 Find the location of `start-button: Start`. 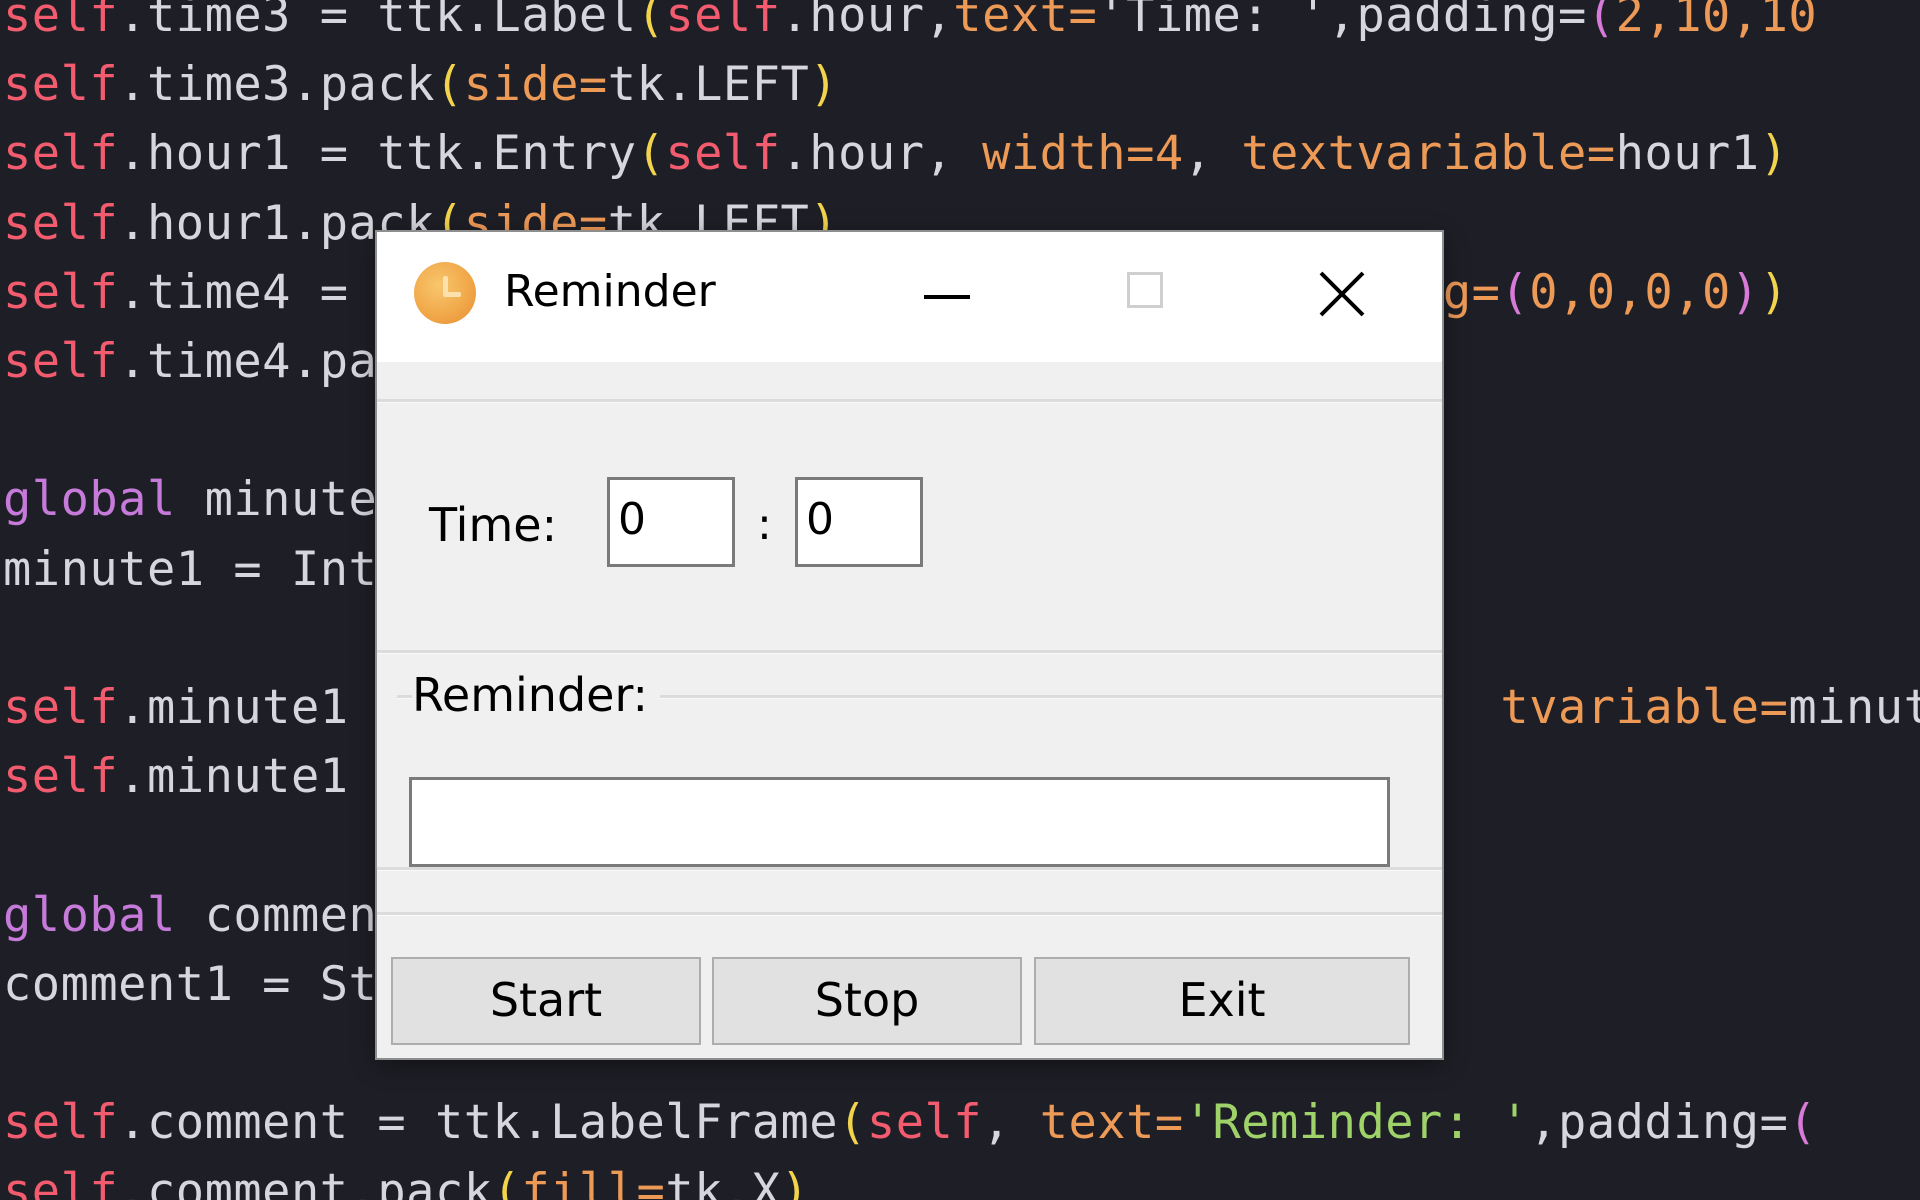

start-button: Start is located at coordinates (546, 1001).